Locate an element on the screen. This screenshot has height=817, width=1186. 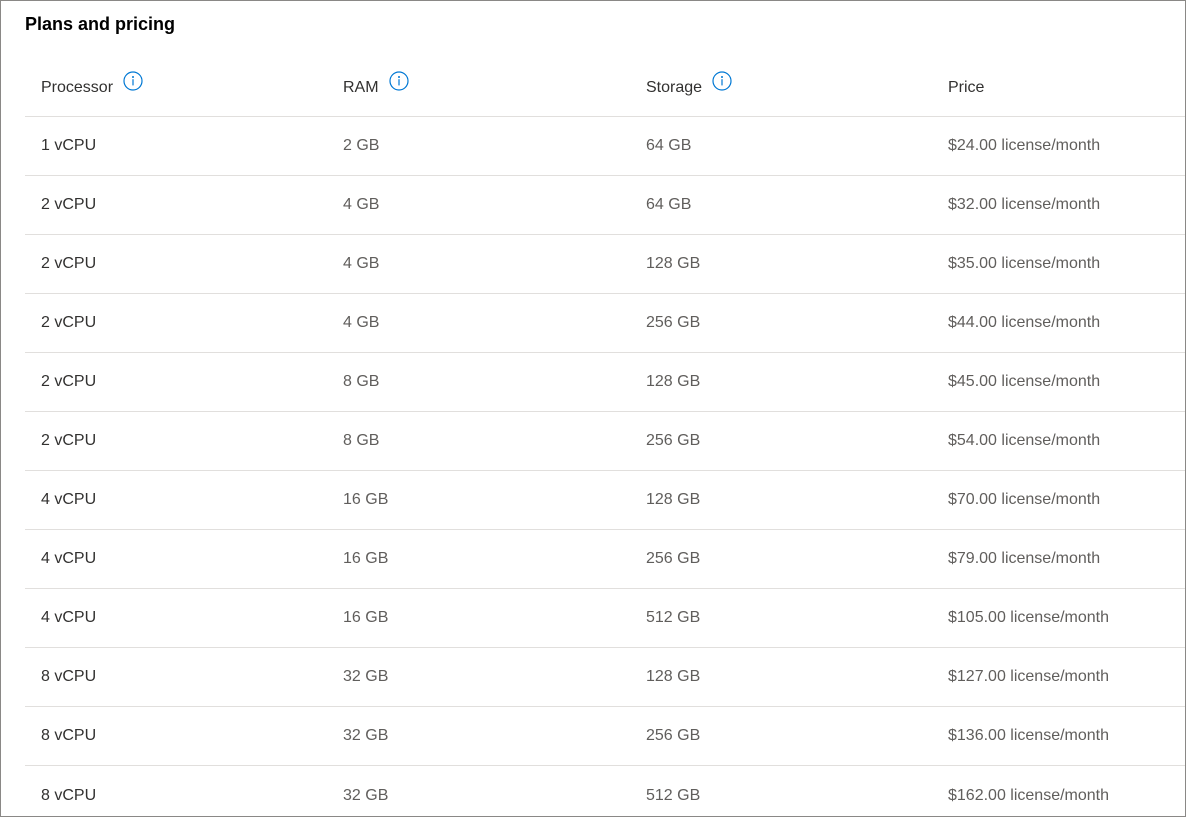
cell-price: $24.00 license/month is located at coordinates (1024, 145).